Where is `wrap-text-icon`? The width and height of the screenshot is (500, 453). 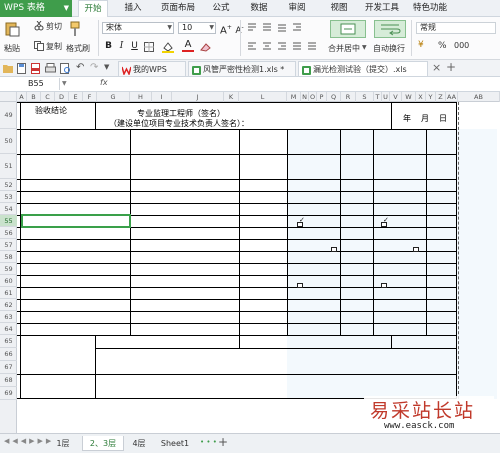
wrap-text-icon is located at coordinates (390, 29).